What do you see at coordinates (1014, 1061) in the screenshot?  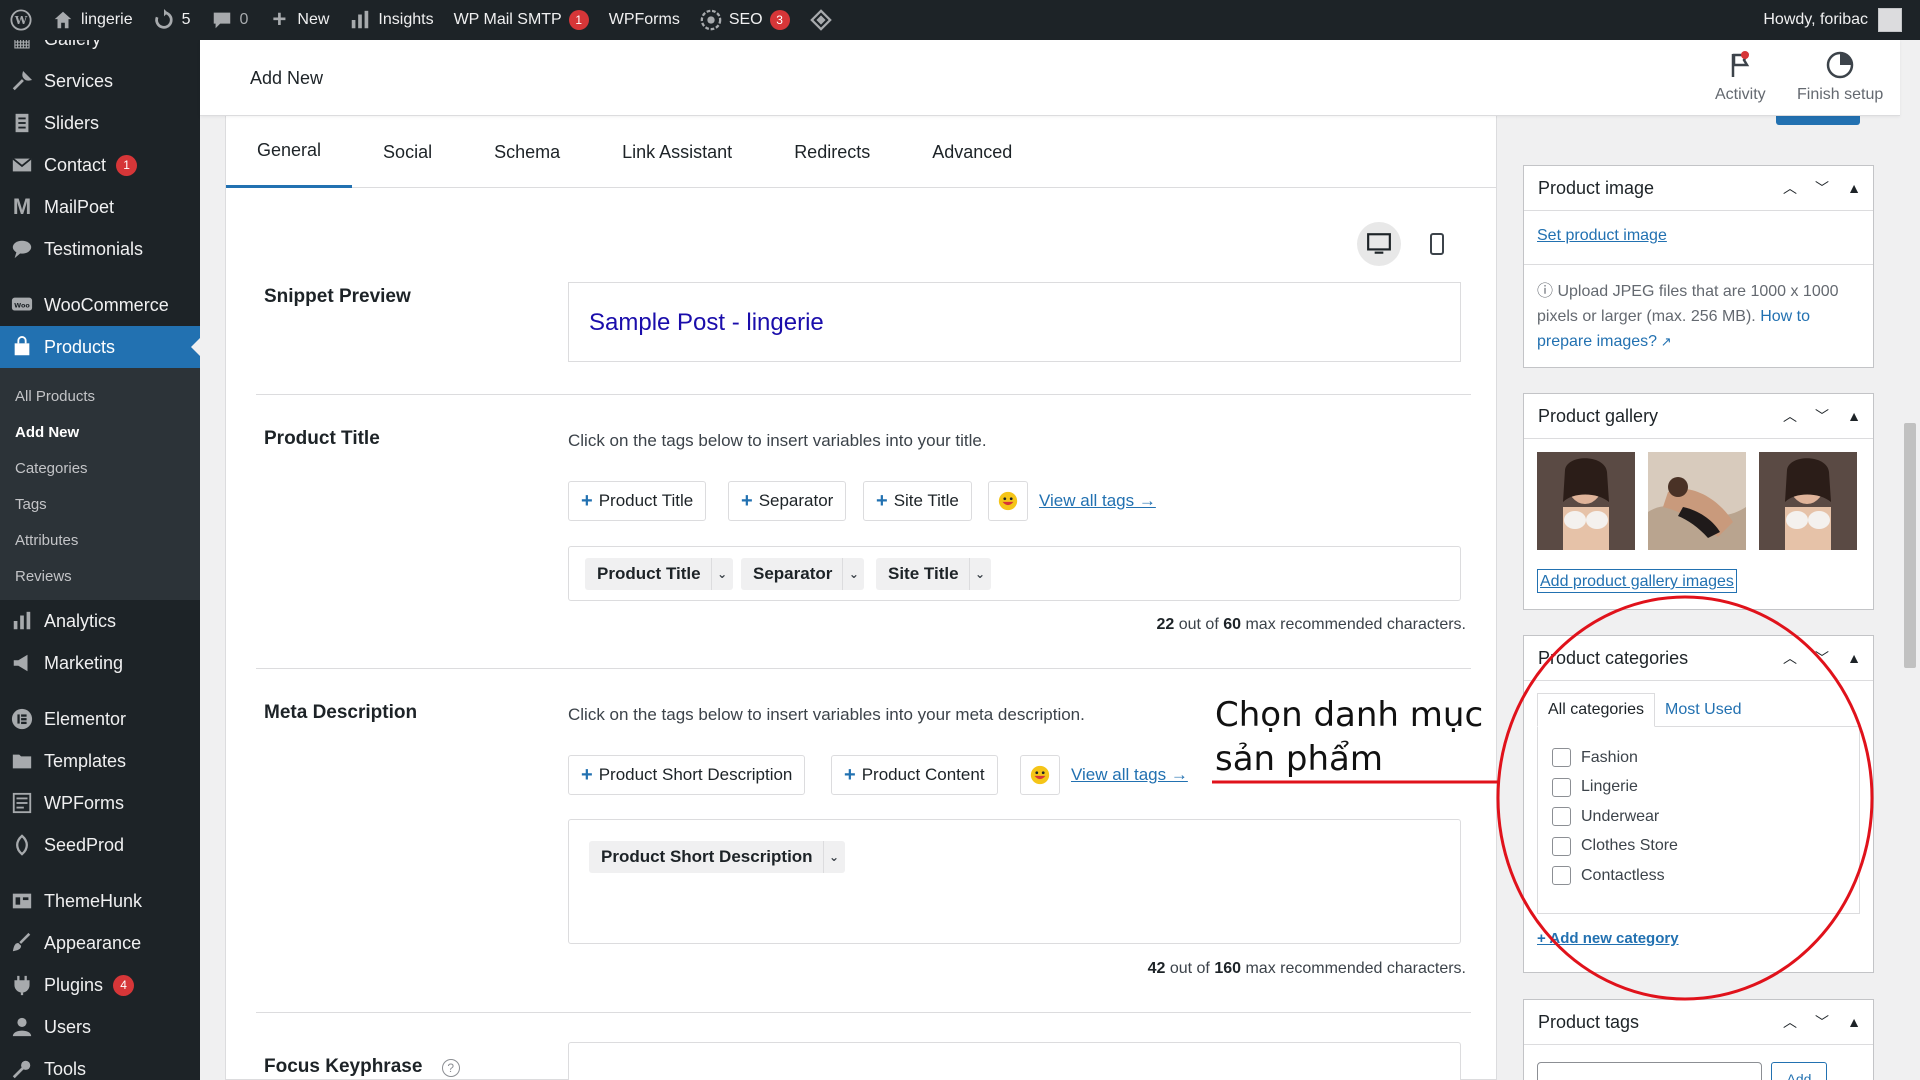 I see `focus-keyphrase-input` at bounding box center [1014, 1061].